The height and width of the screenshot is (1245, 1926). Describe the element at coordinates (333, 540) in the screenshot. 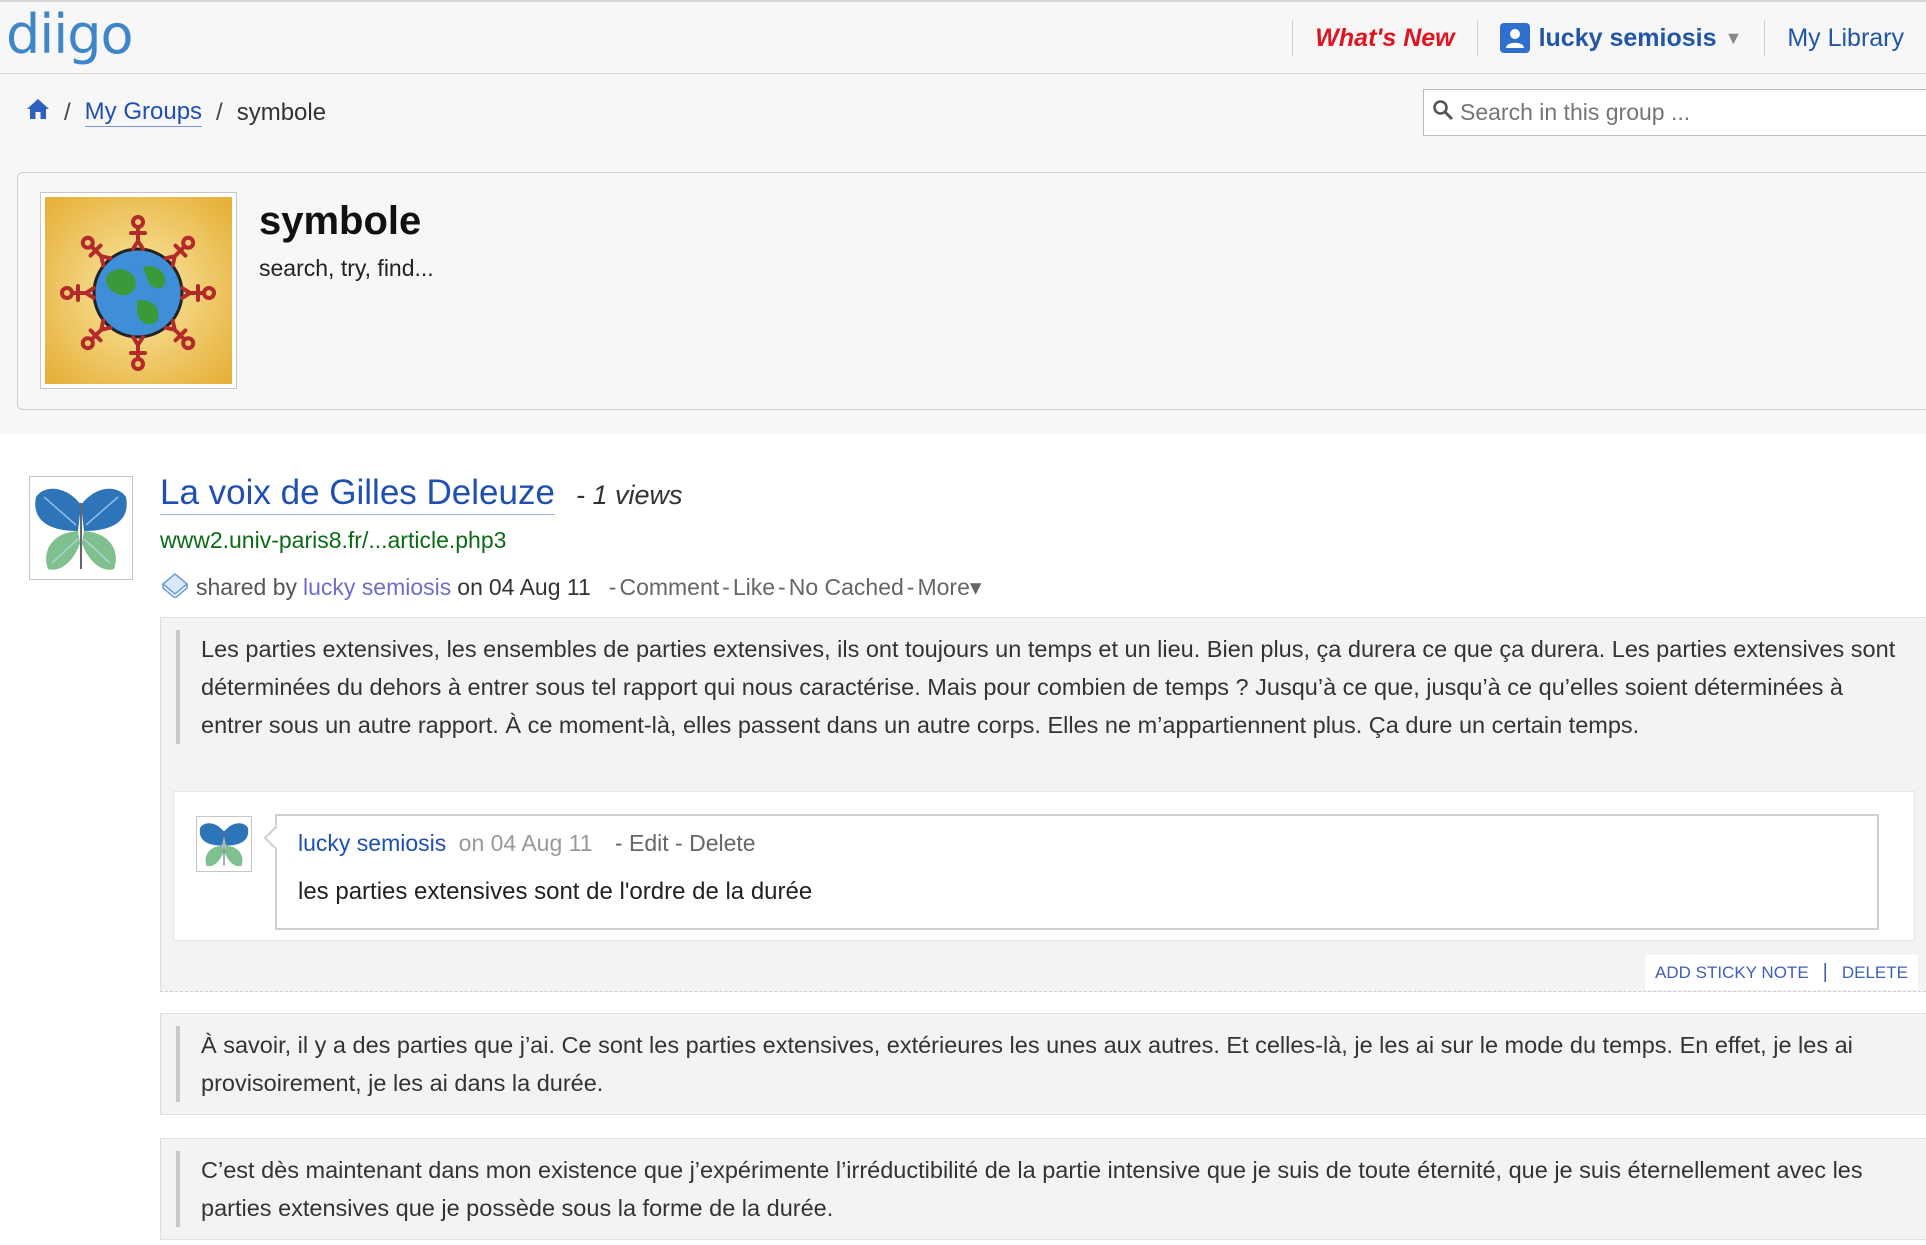

I see `bookmark-url-link: www2.univ-paris8.fr/...article.php3` at that location.